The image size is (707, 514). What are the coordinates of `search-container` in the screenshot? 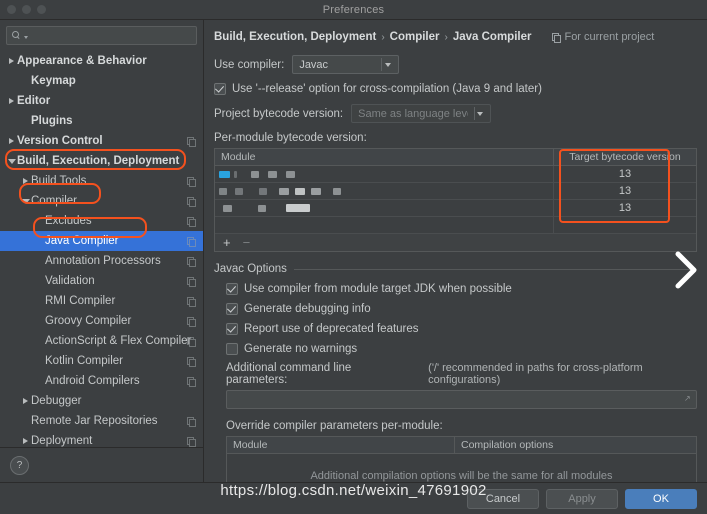 It's located at (101, 34).